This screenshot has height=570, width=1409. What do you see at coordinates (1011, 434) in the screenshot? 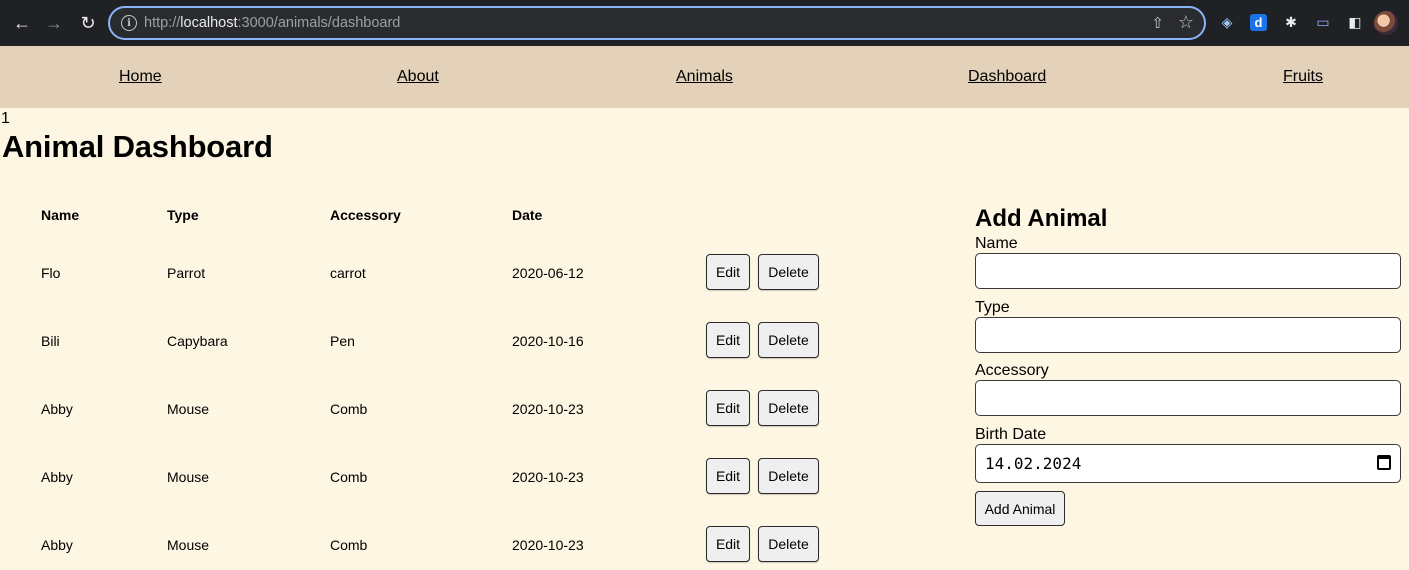
I see `birth-date-label: Birth Date` at bounding box center [1011, 434].